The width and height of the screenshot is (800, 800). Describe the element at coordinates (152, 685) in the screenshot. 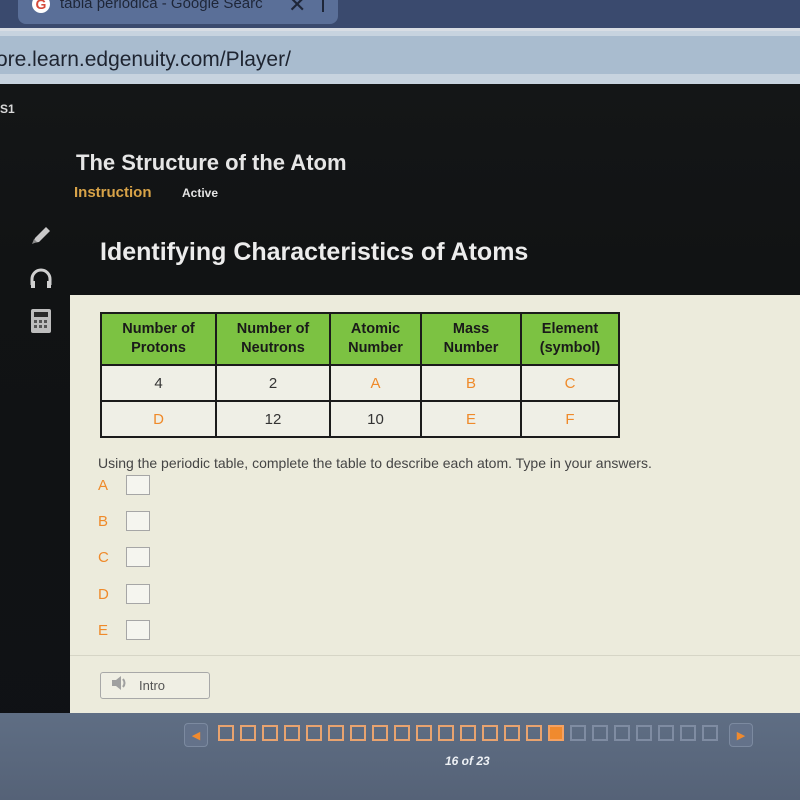

I see `intro-label: Intro` at that location.